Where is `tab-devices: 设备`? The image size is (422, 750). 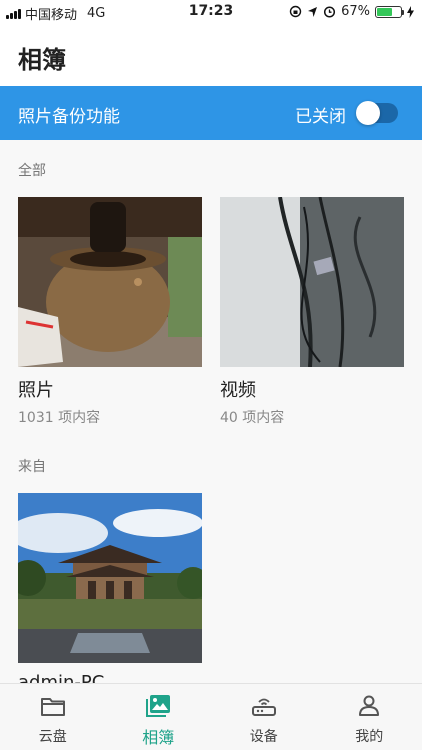
tab-devices: 设备 is located at coordinates (264, 717).